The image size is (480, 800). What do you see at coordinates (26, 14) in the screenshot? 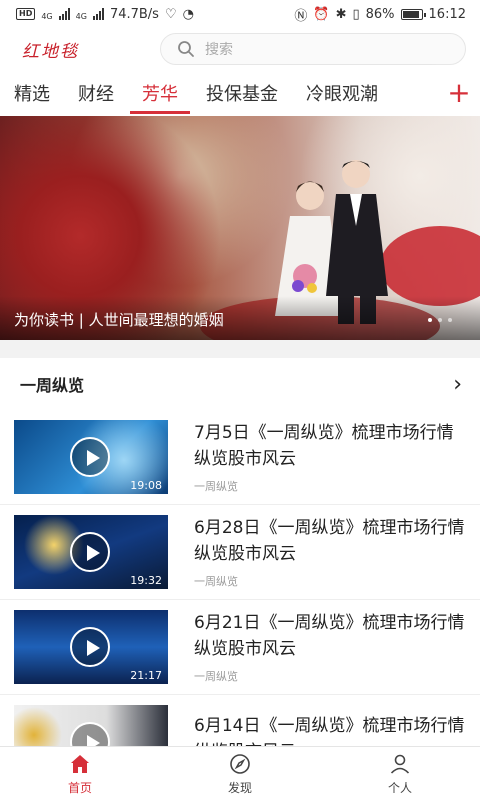
I see `hd-badge: HD` at bounding box center [26, 14].